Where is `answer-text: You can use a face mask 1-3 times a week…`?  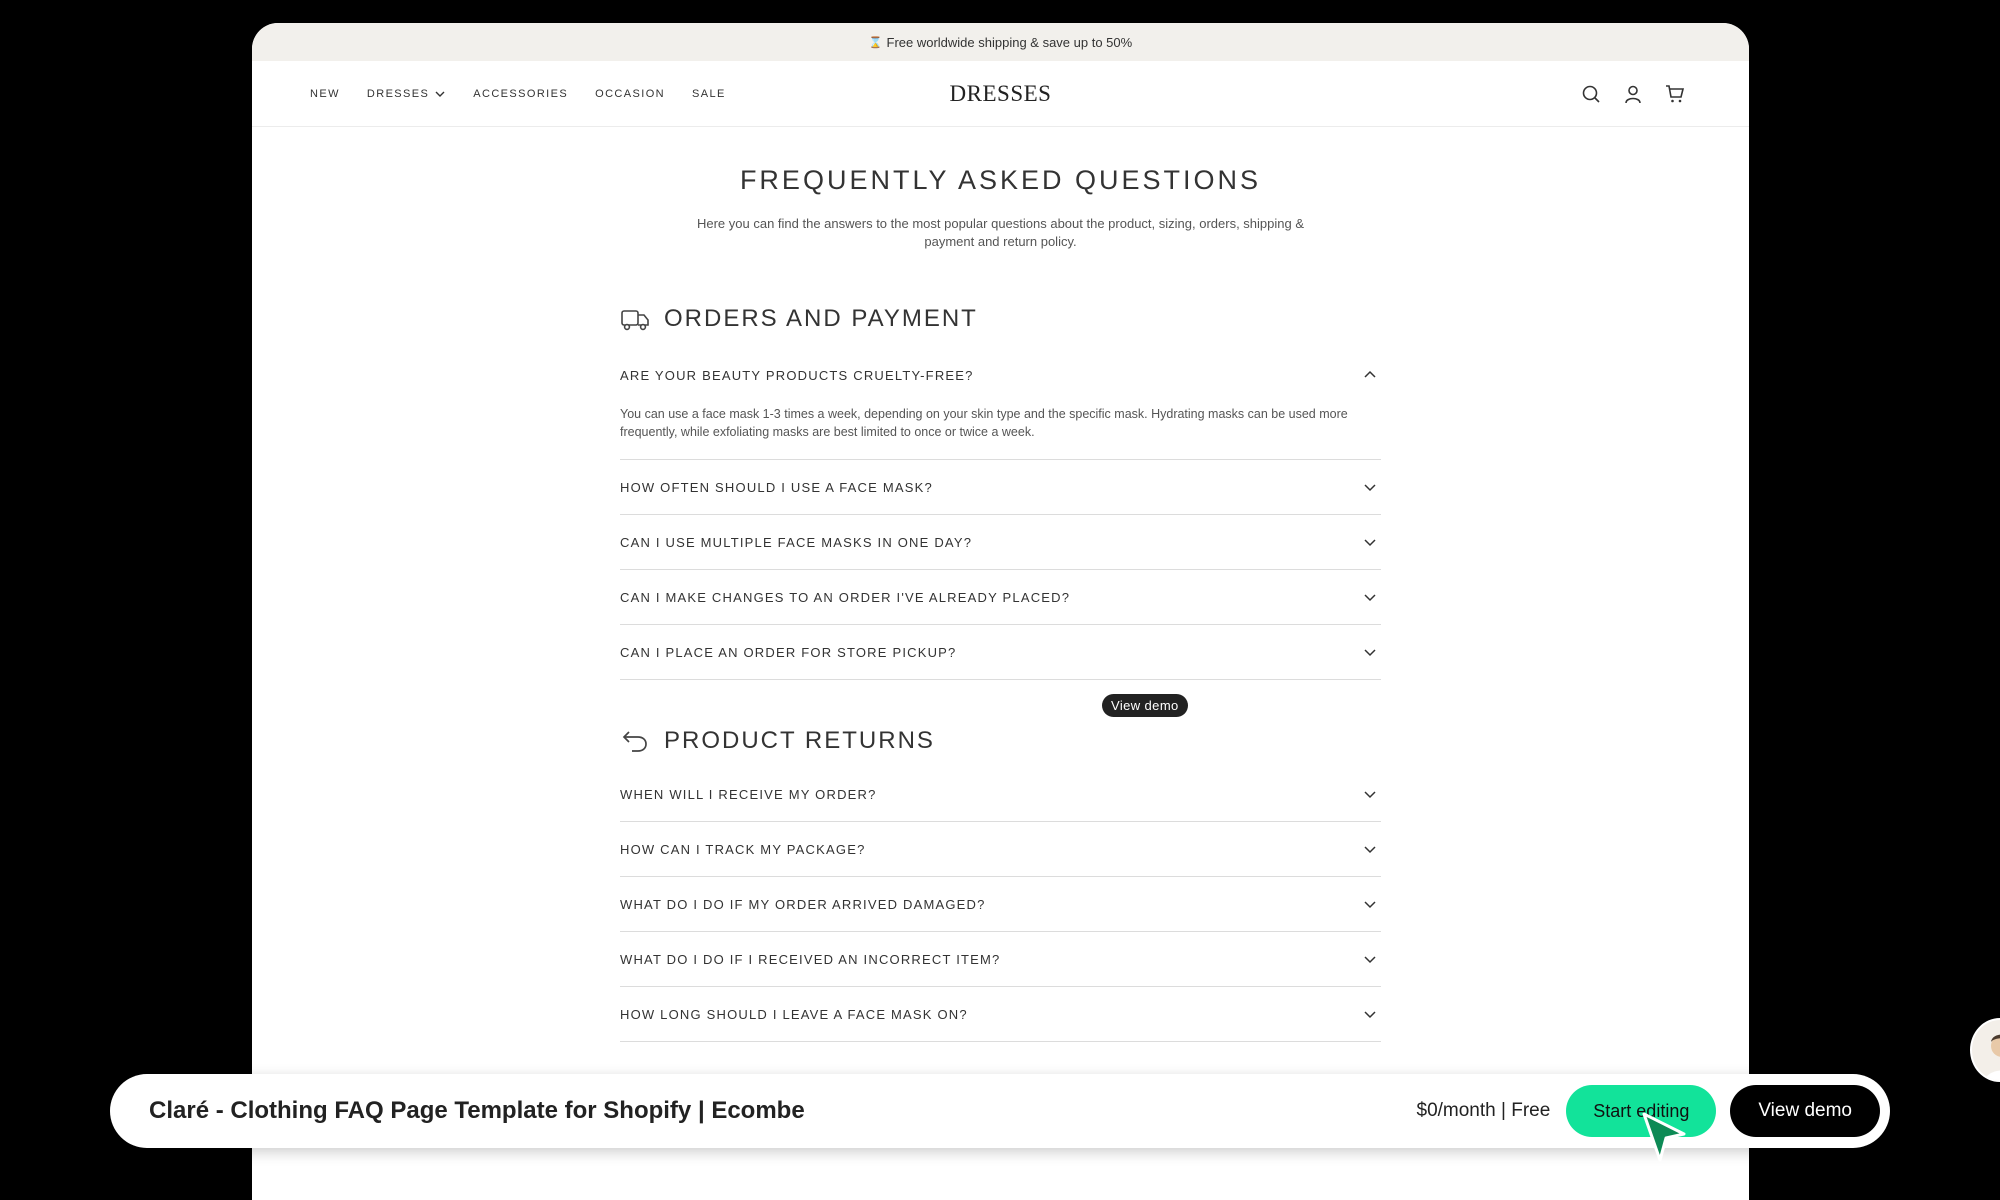 answer-text: You can use a face mask 1-3 times a week… is located at coordinates (984, 423).